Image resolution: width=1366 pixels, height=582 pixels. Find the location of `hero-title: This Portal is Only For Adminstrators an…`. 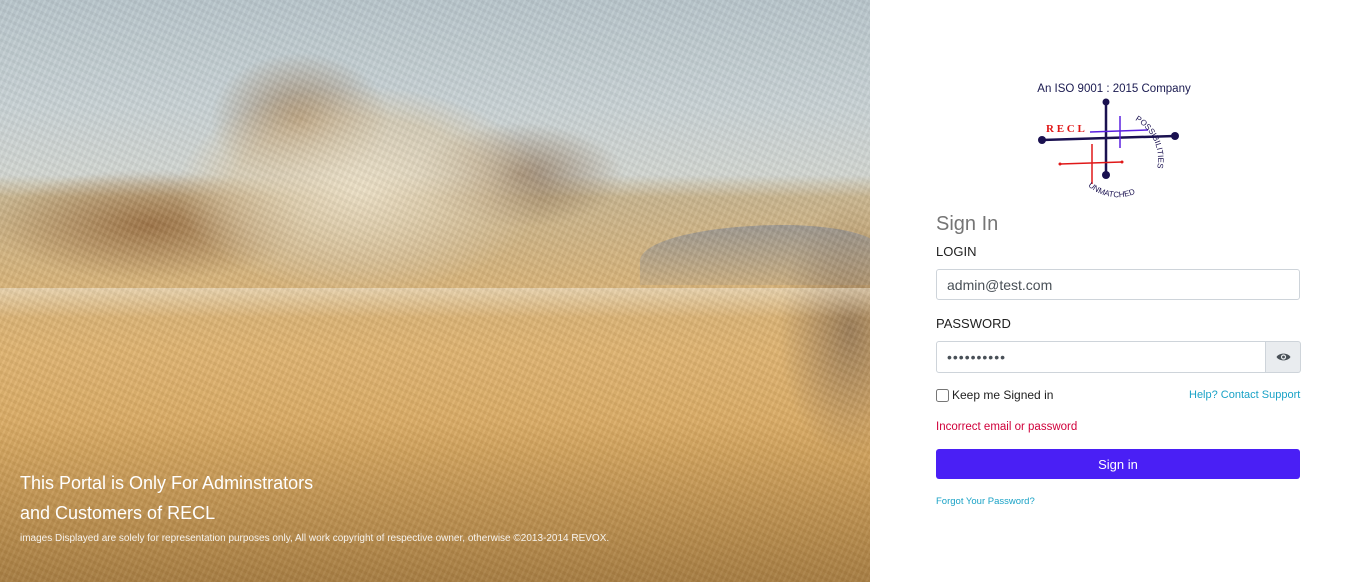

hero-title: This Portal is Only For Adminstrators an… is located at coordinates (280, 498).